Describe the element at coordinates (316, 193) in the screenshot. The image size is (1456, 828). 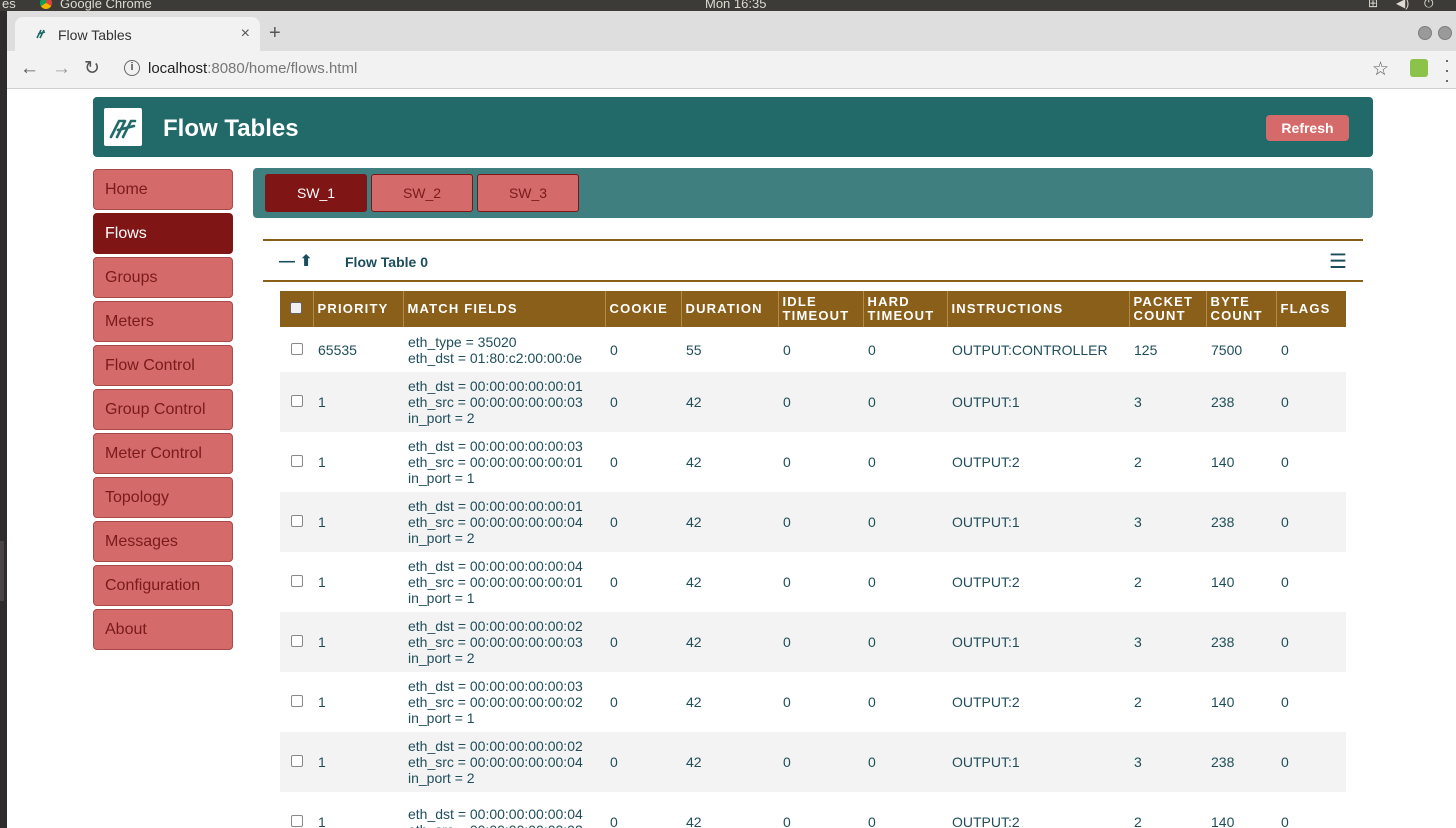
I see `tab-sw-1: SW_1` at that location.